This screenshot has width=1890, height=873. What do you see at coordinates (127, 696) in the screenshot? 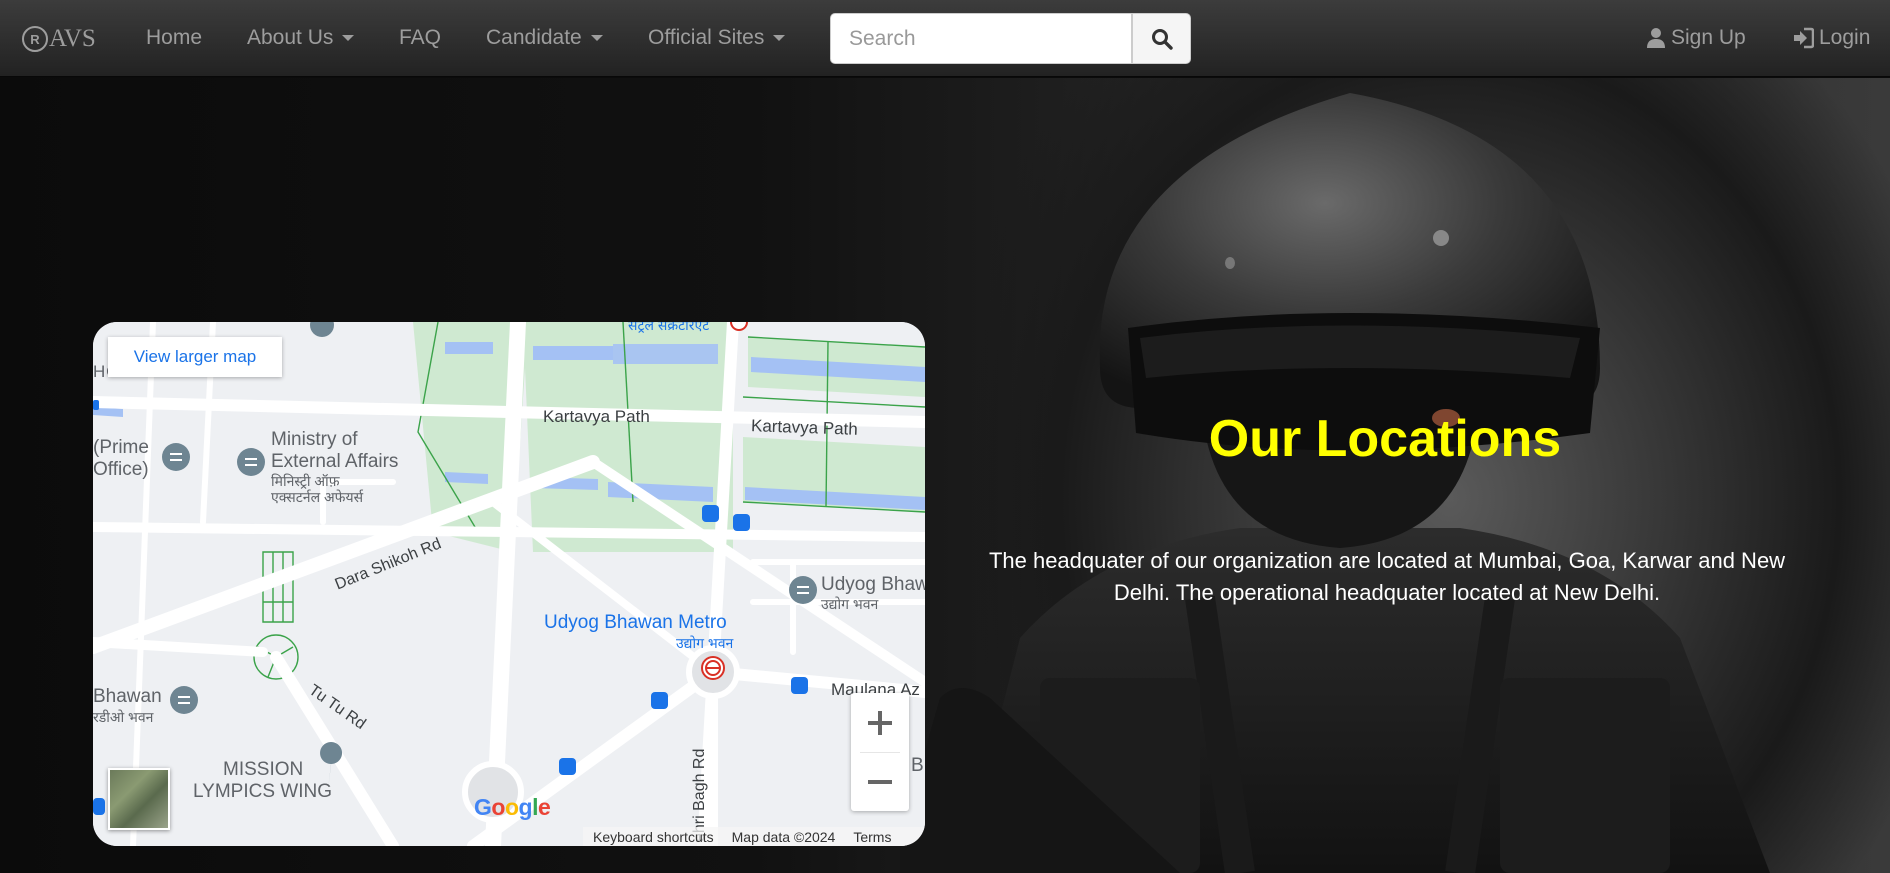
I see `map-label-bhawan: Bhawan` at bounding box center [127, 696].